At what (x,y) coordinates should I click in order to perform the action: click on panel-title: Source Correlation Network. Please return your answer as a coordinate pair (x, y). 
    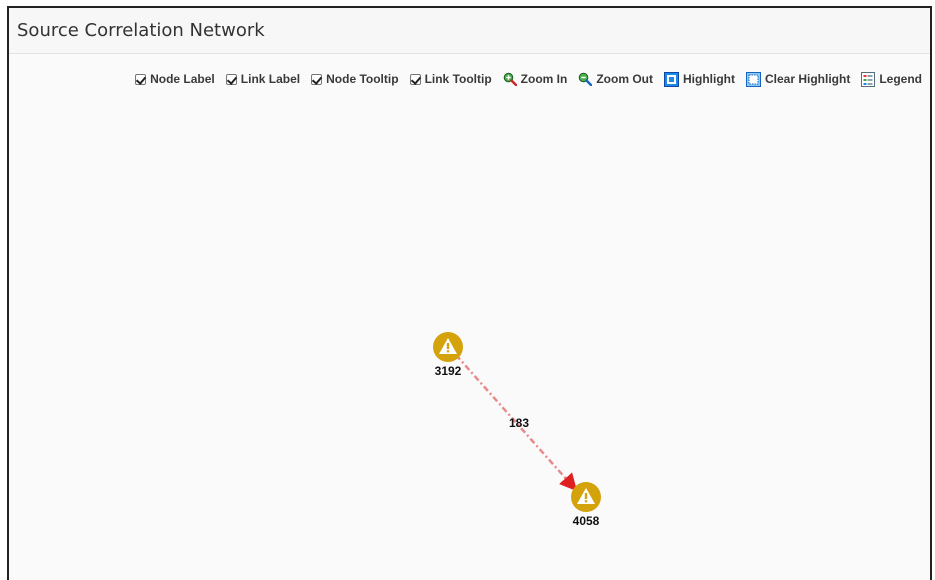
    Looking at the image, I should click on (141, 30).